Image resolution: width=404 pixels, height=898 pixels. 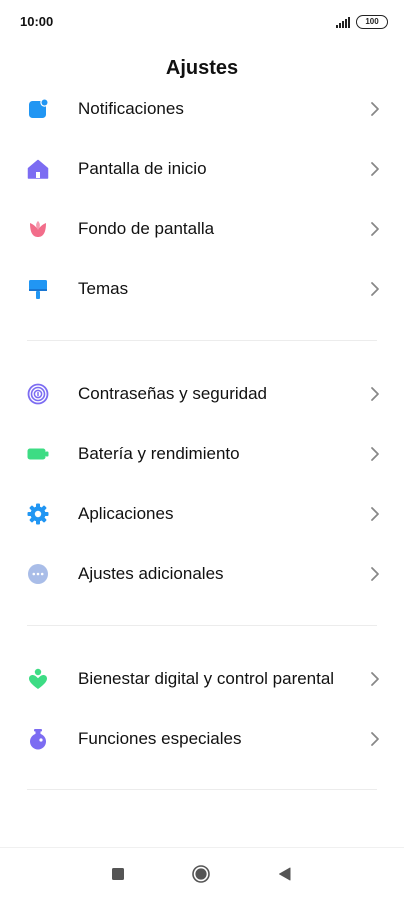 What do you see at coordinates (343, 22) in the screenshot?
I see `signal-icon` at bounding box center [343, 22].